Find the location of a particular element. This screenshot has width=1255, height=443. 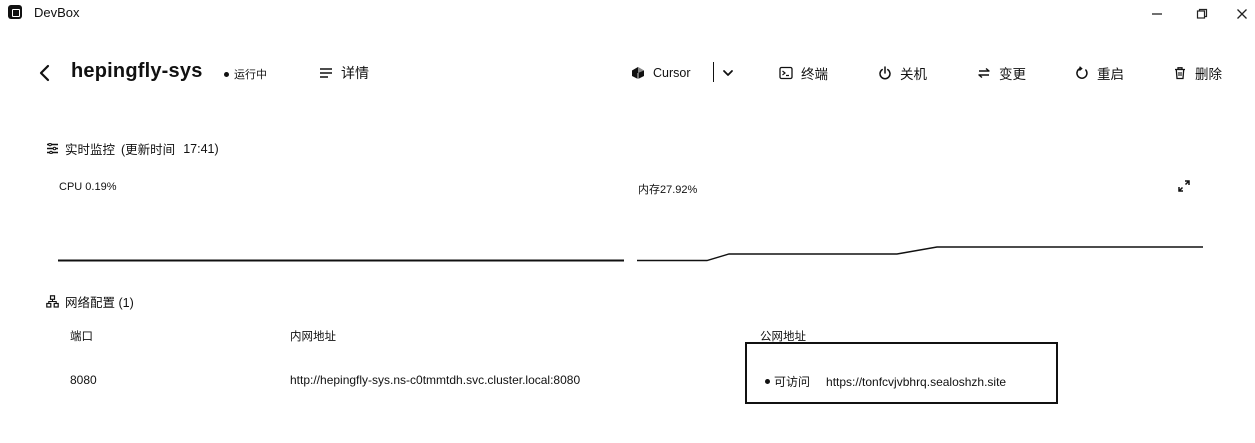

swap-arrows-icon is located at coordinates (984, 73).